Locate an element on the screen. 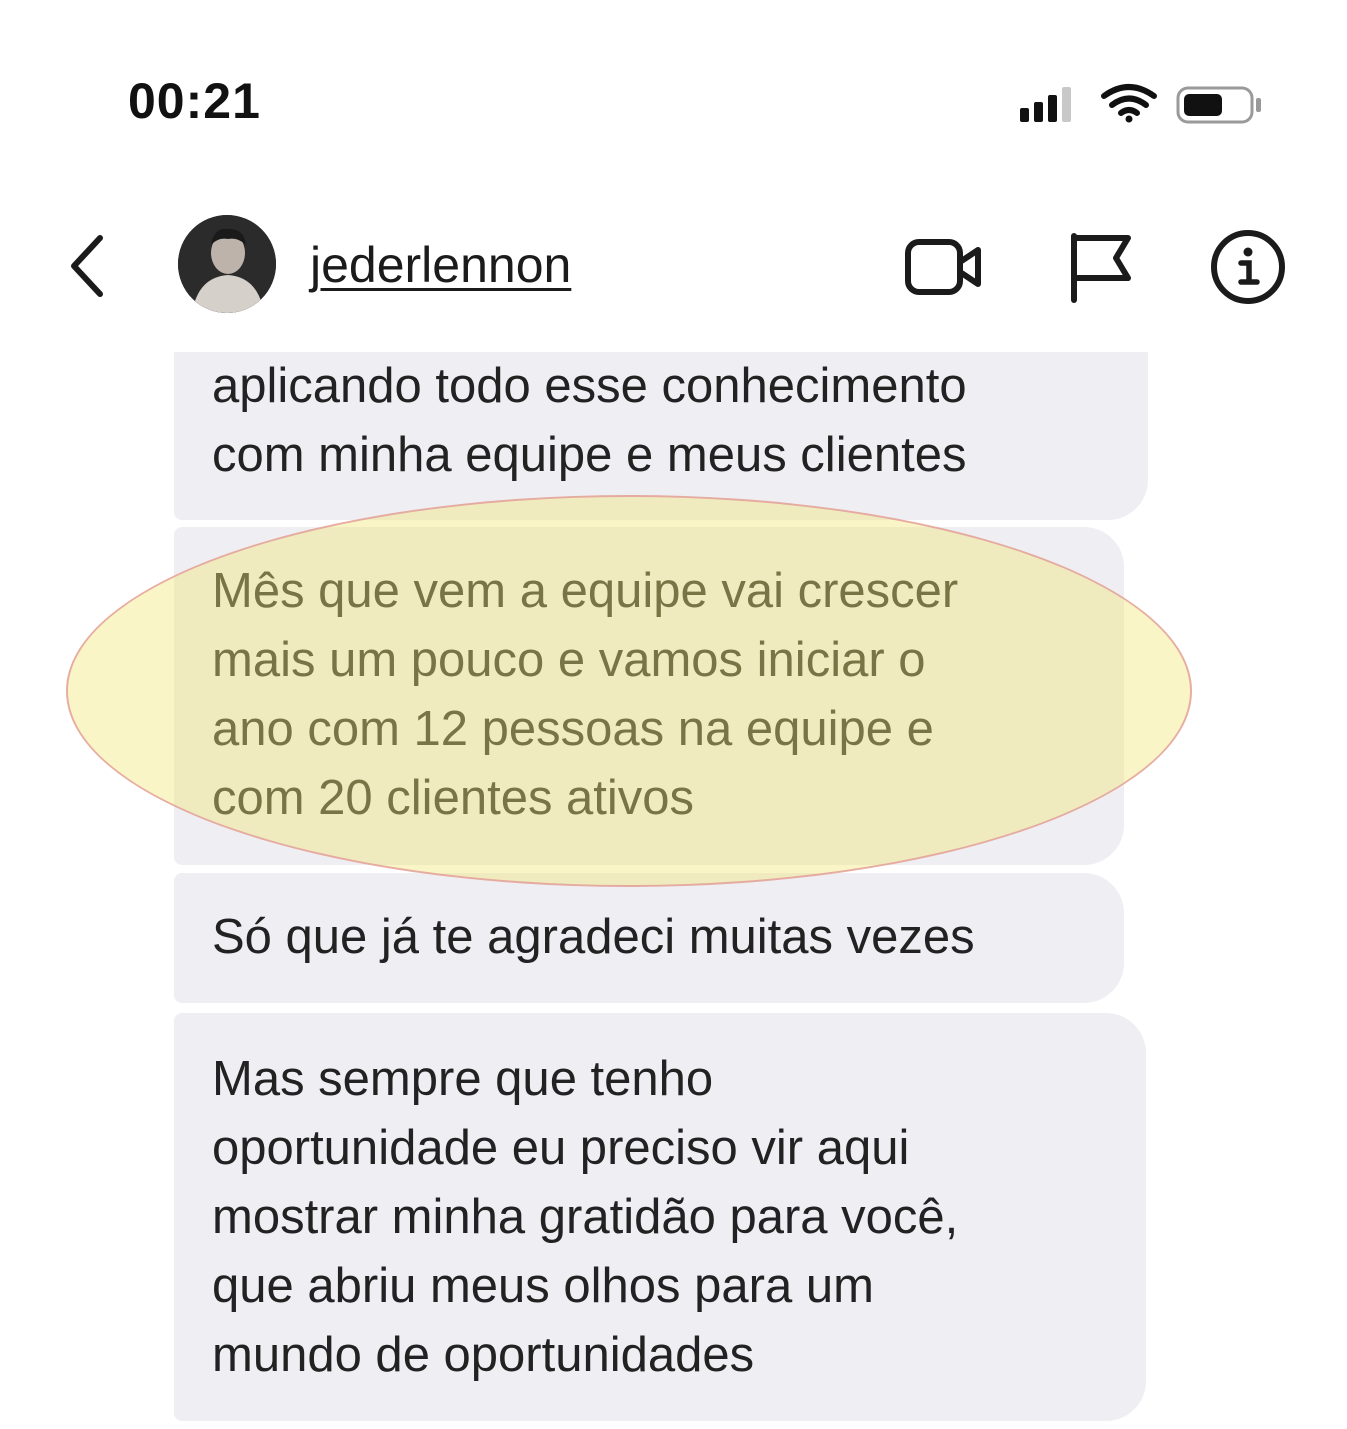  video-camera-icon is located at coordinates (943, 267).